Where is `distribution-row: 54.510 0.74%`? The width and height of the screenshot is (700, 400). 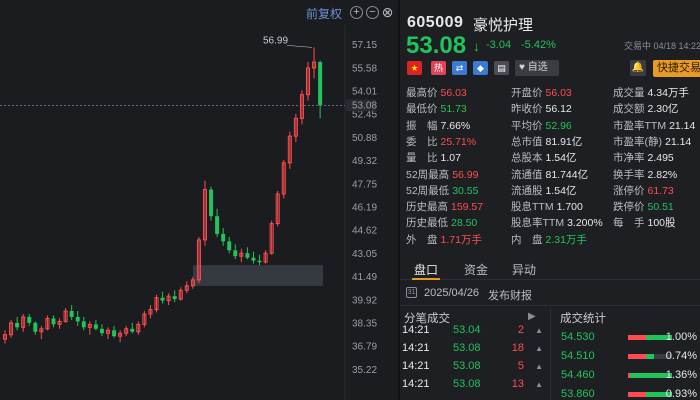
distribution-row: 54.510 0.74% is located at coordinates (625, 356).